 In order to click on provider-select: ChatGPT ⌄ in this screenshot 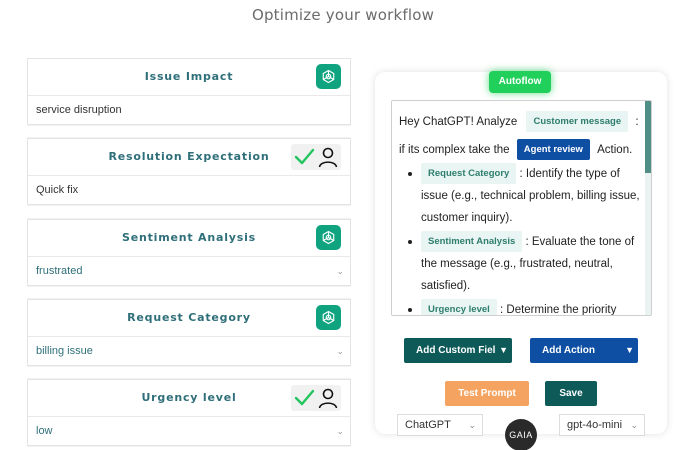, I will do `click(440, 425)`.